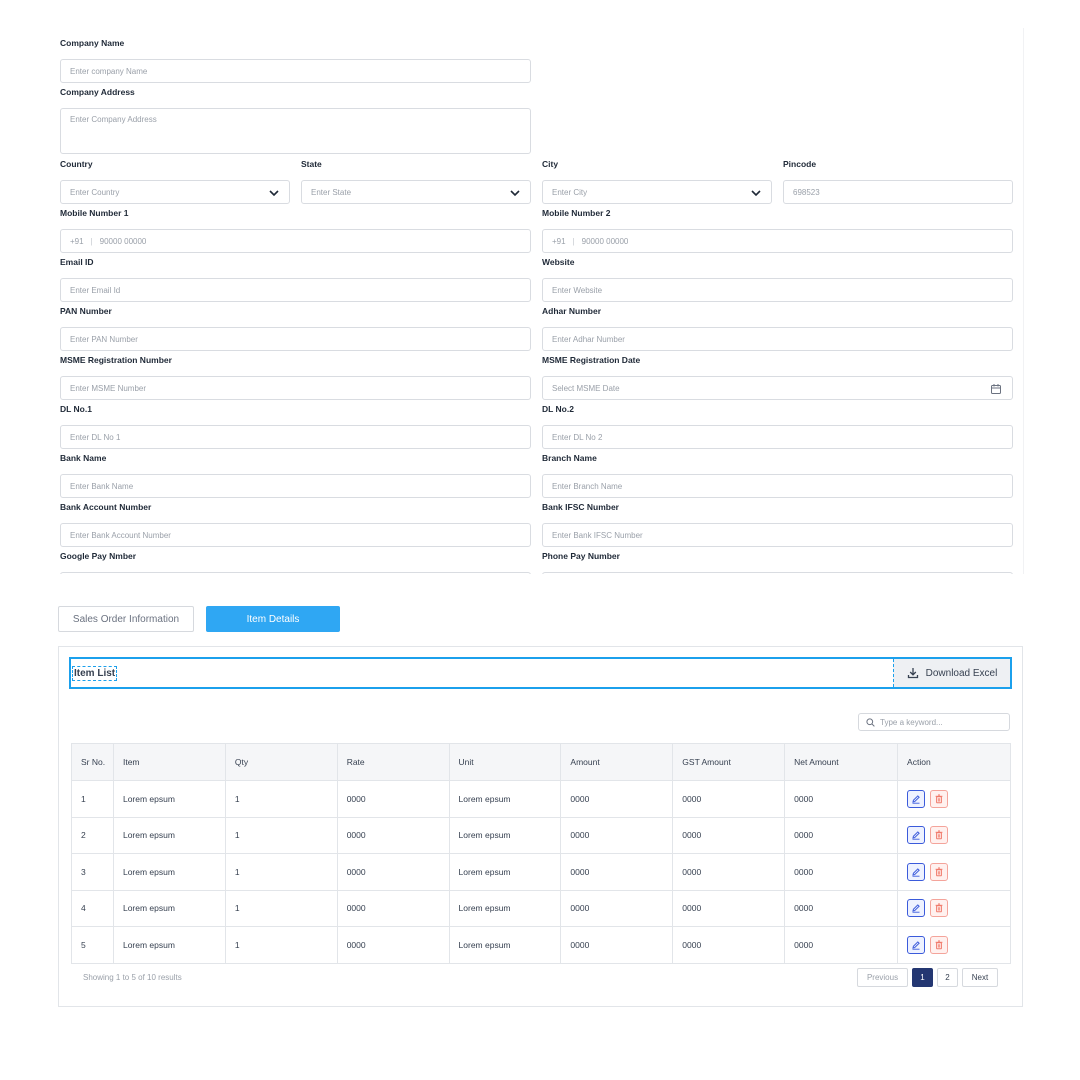 This screenshot has width=1080, height=1080. What do you see at coordinates (541, 872) in the screenshot?
I see `table-row: 3 Lorem epsum 1 0000 Lorem epsum 0000 0000 0000` at bounding box center [541, 872].